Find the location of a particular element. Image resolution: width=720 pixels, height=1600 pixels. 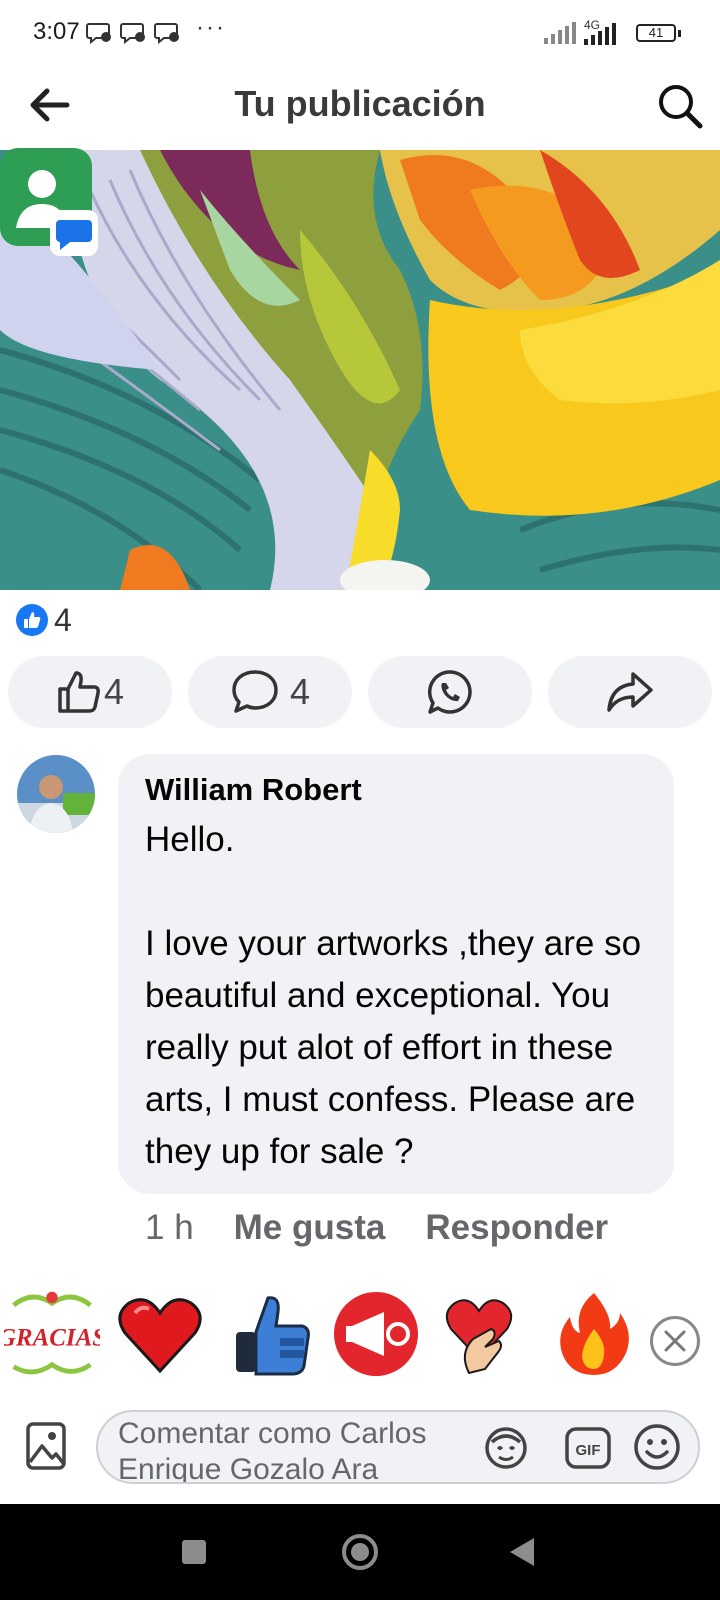

battery-level: 41 is located at coordinates (656, 32).